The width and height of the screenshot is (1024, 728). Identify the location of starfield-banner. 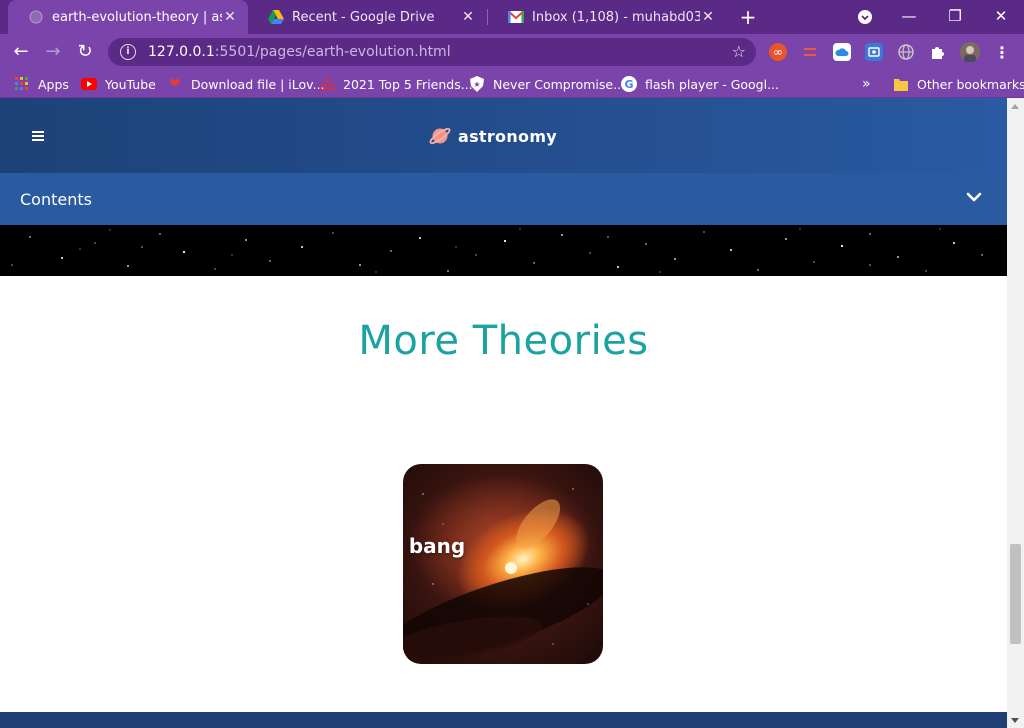
(503, 250).